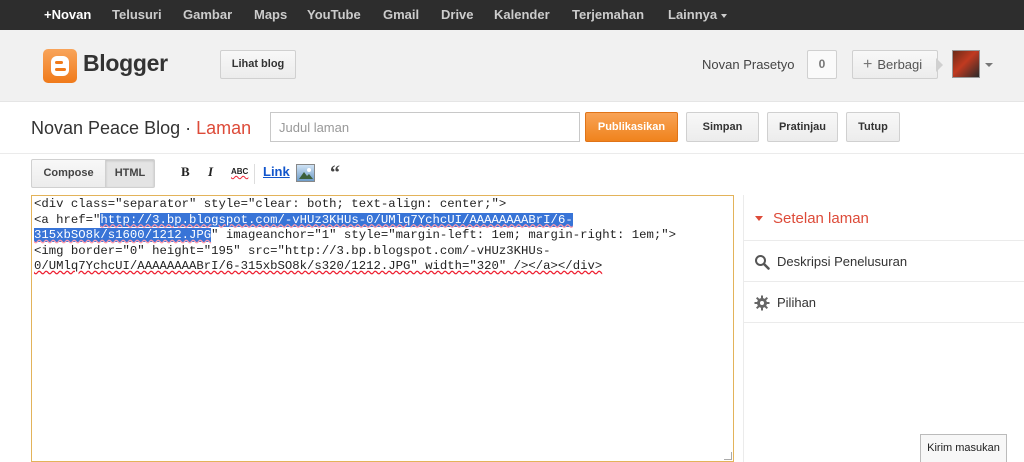 Image resolution: width=1024 pixels, height=462 pixels. Describe the element at coordinates (842, 261) in the screenshot. I see `sidebar-item-label: Deskripsi Penelusuran` at that location.